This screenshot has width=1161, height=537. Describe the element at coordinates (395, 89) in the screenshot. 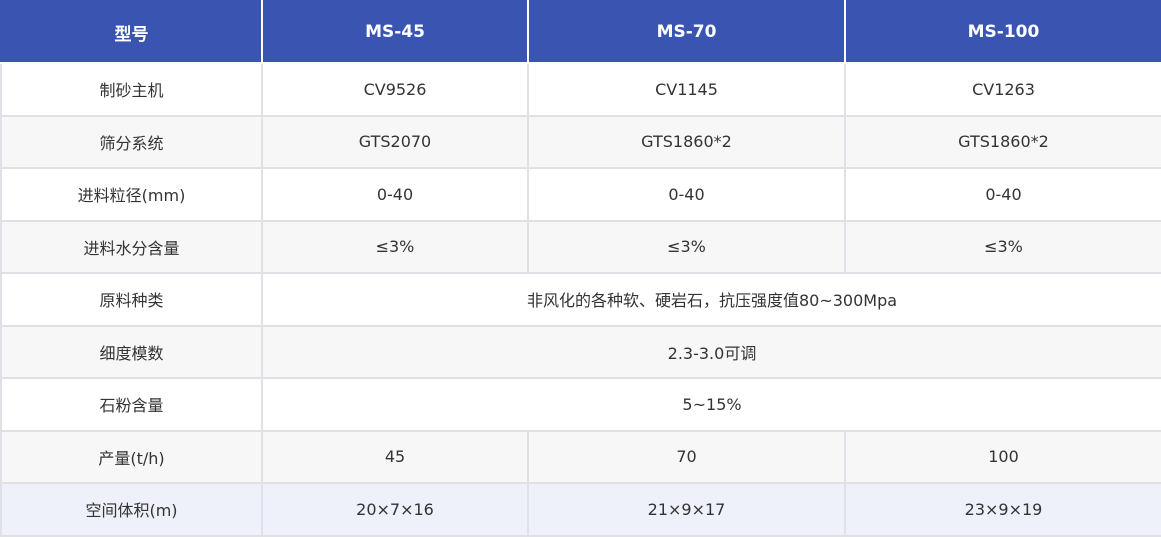

I see `table-cell: CV9526` at that location.